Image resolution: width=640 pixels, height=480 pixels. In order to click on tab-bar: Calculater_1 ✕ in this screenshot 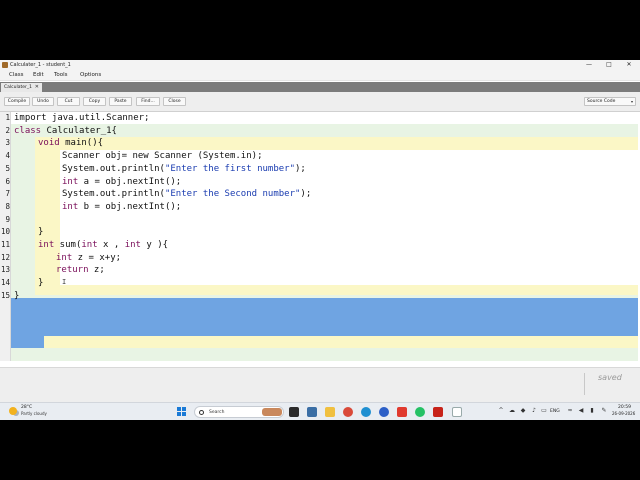, I will do `click(320, 87)`.